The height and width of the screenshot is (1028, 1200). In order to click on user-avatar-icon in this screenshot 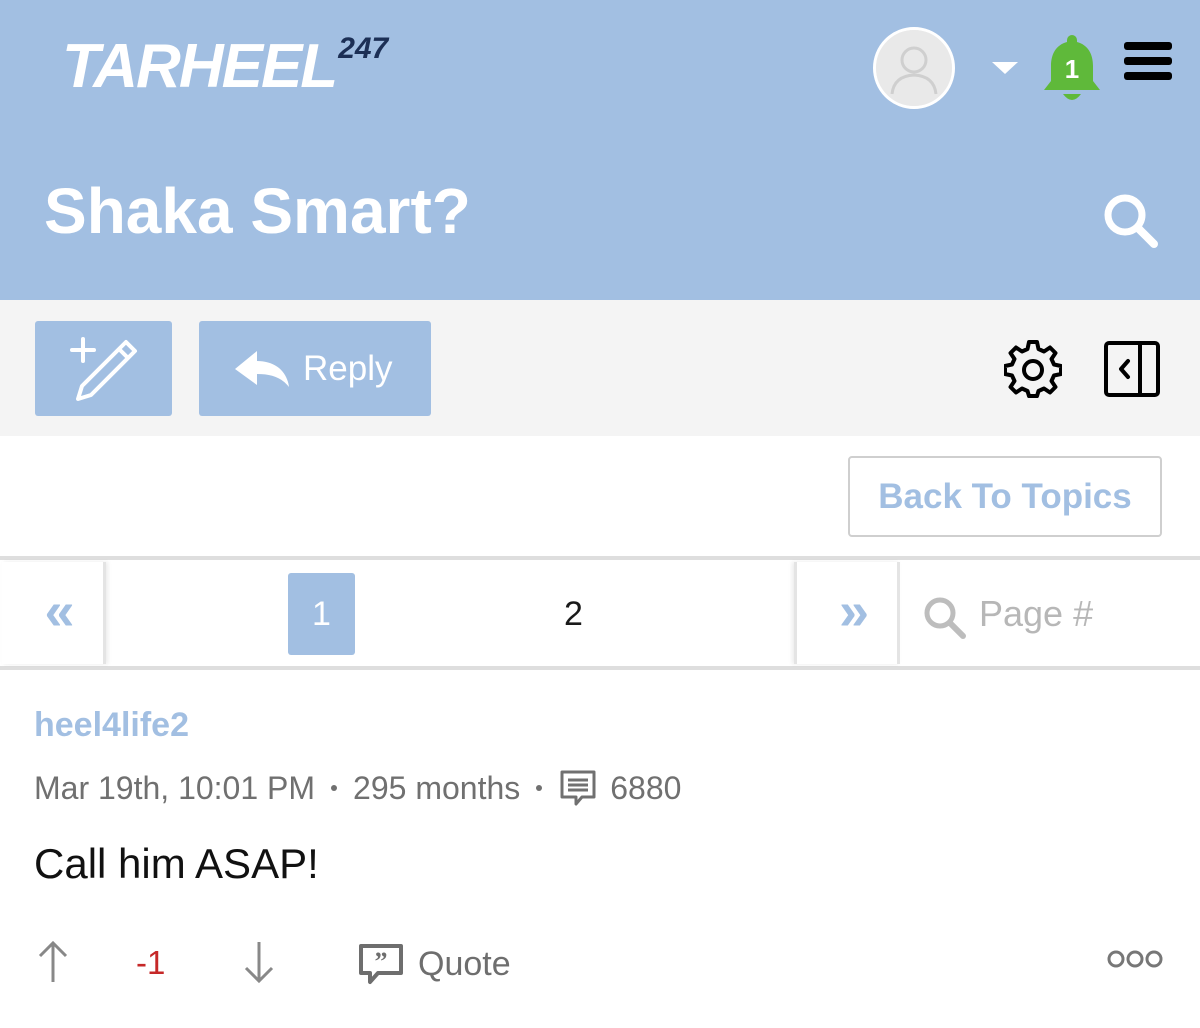, I will do `click(914, 68)`.